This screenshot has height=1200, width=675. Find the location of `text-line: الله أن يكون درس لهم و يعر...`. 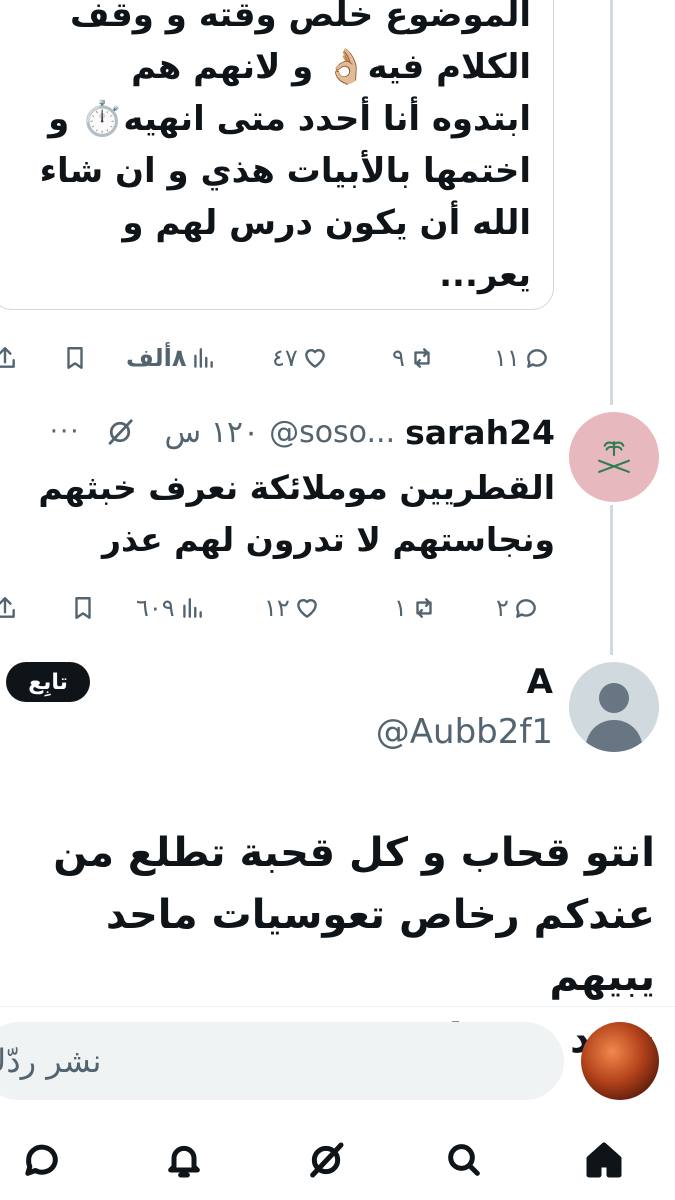

text-line: الله أن يكون درس لهم و يعر... is located at coordinates (326, 249).